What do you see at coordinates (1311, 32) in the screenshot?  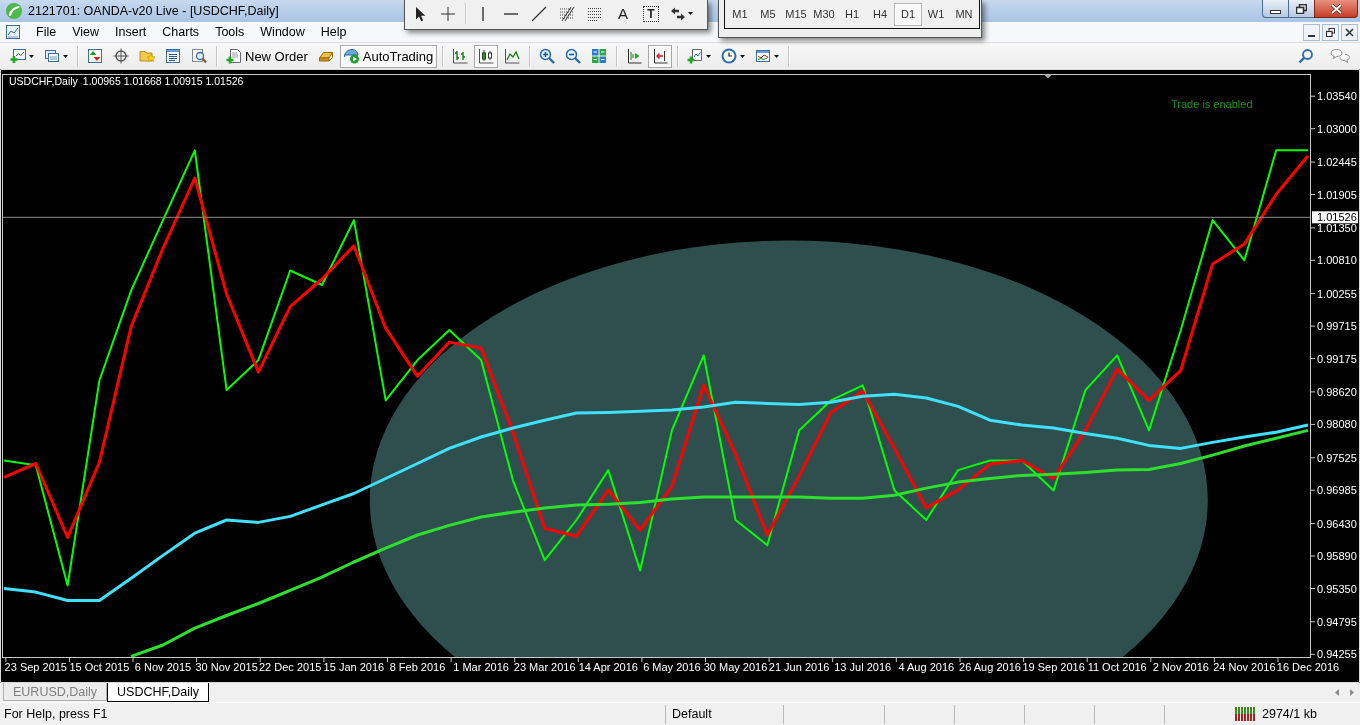 I see `child-minimize-button` at bounding box center [1311, 32].